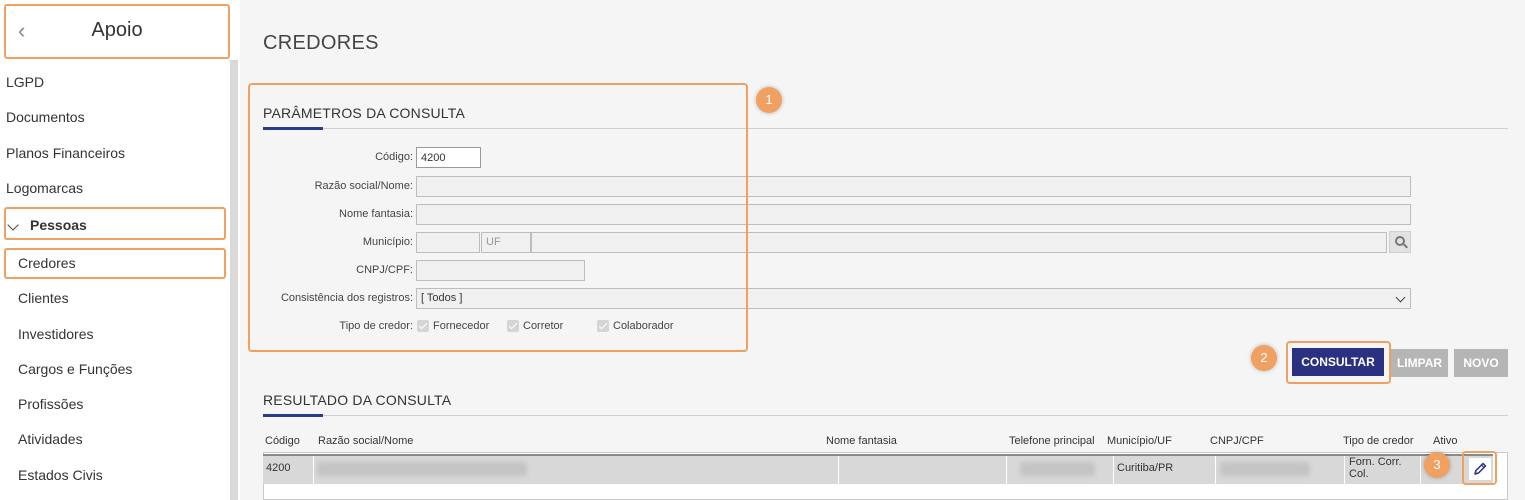  Describe the element at coordinates (1437, 465) in the screenshot. I see `step-badge-3: 3` at that location.